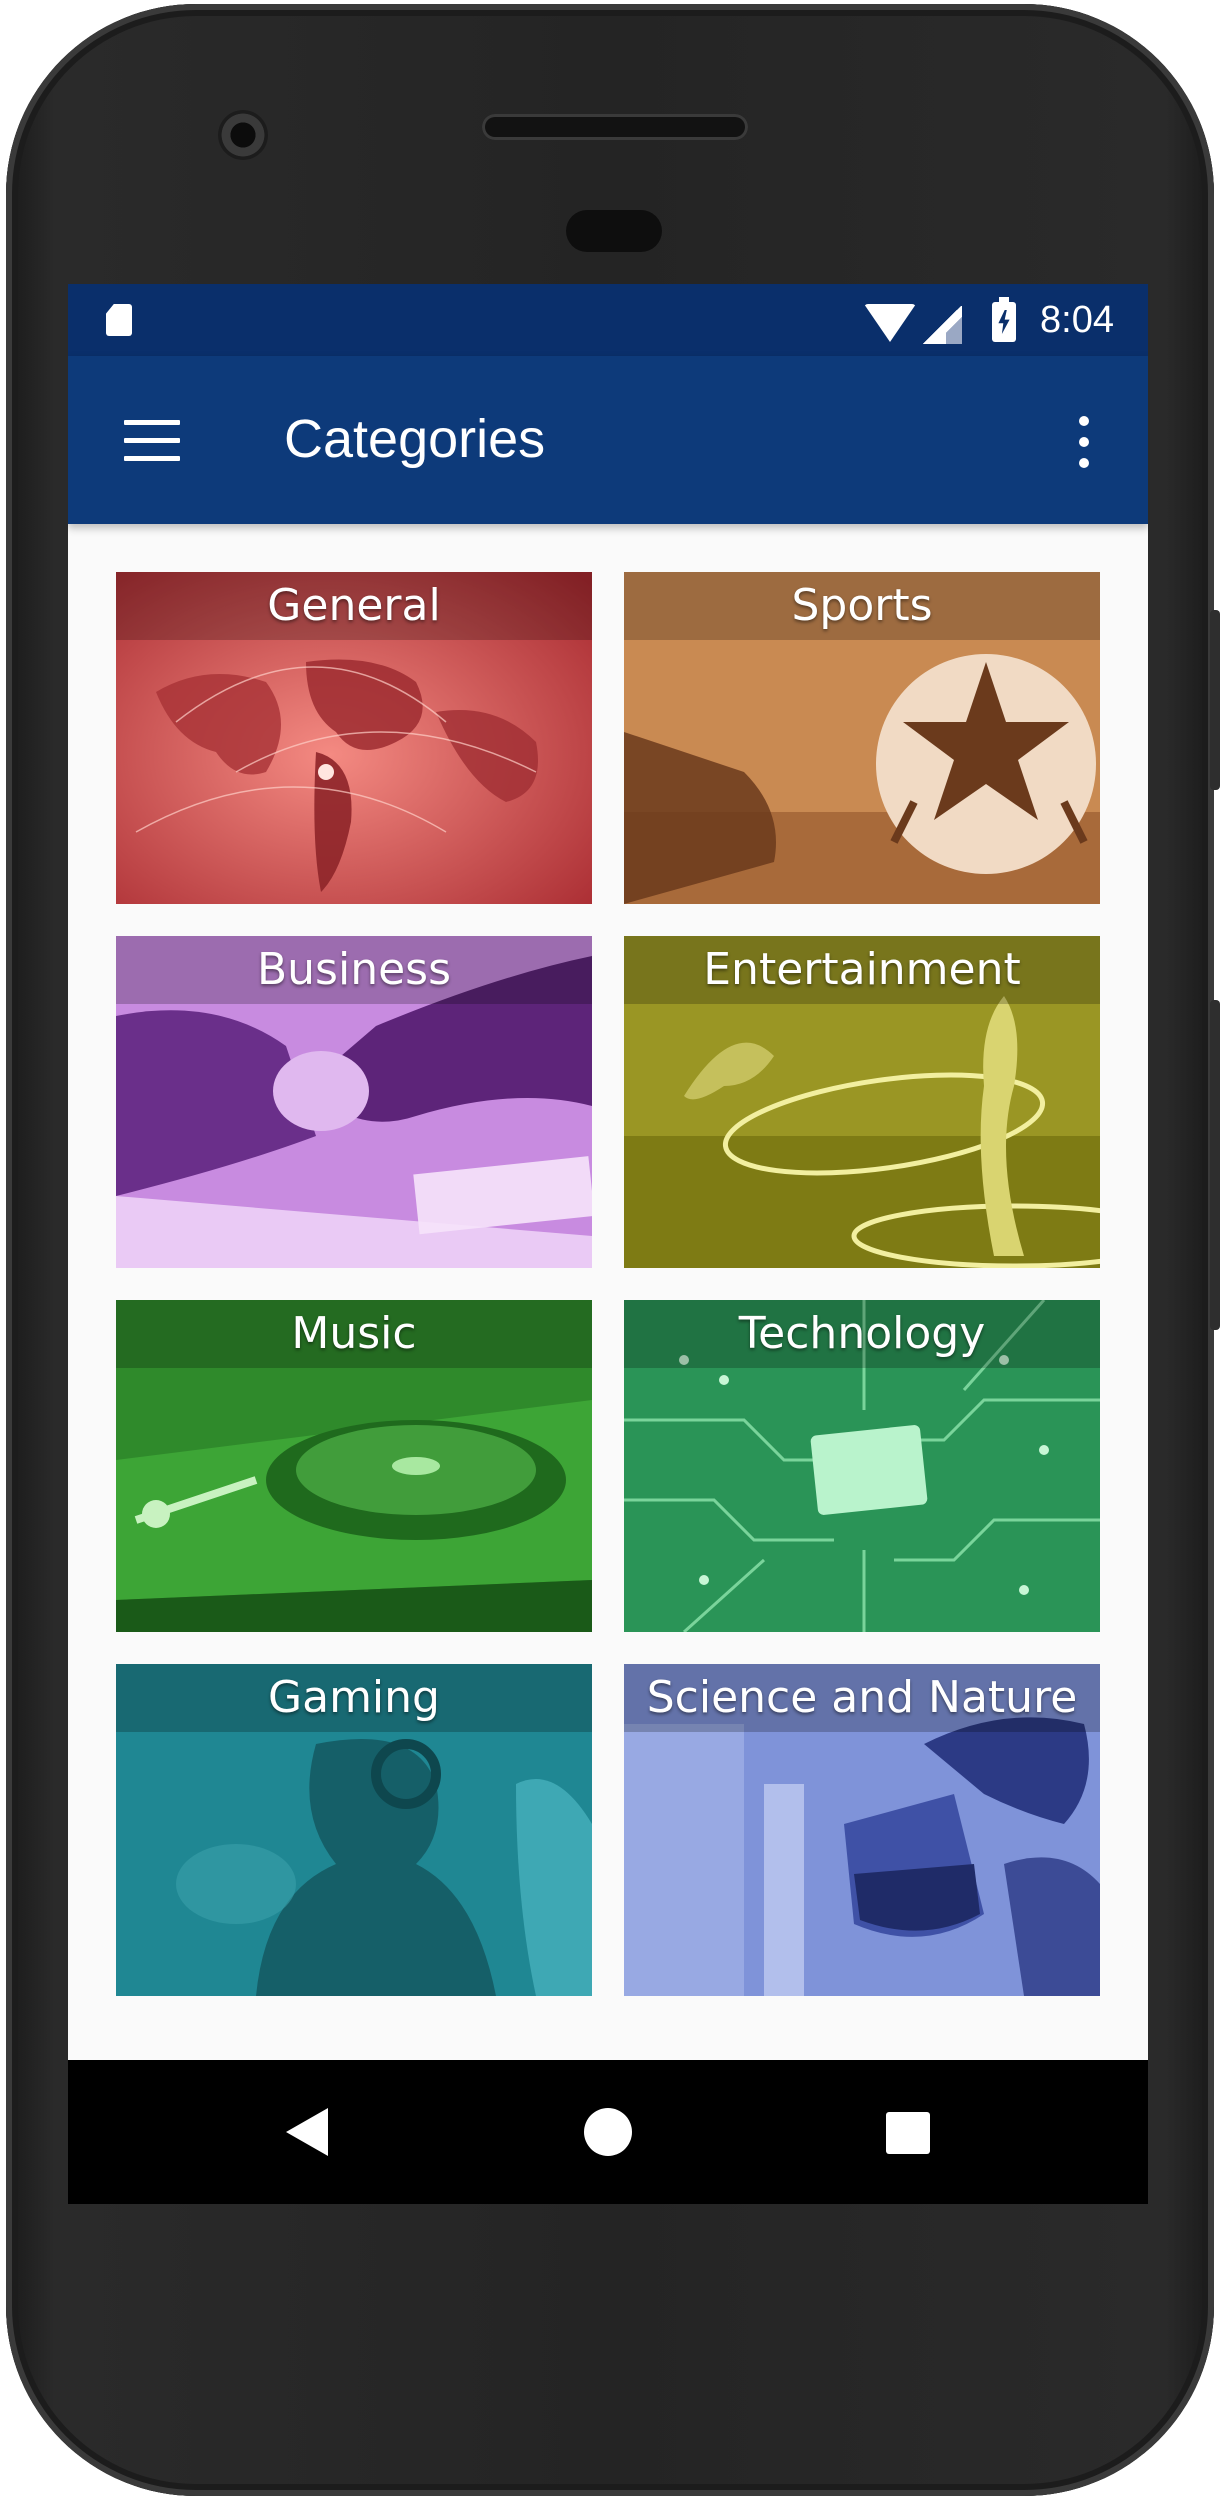 Image resolution: width=1226 pixels, height=2502 pixels. I want to click on sd-card-icon, so click(119, 320).